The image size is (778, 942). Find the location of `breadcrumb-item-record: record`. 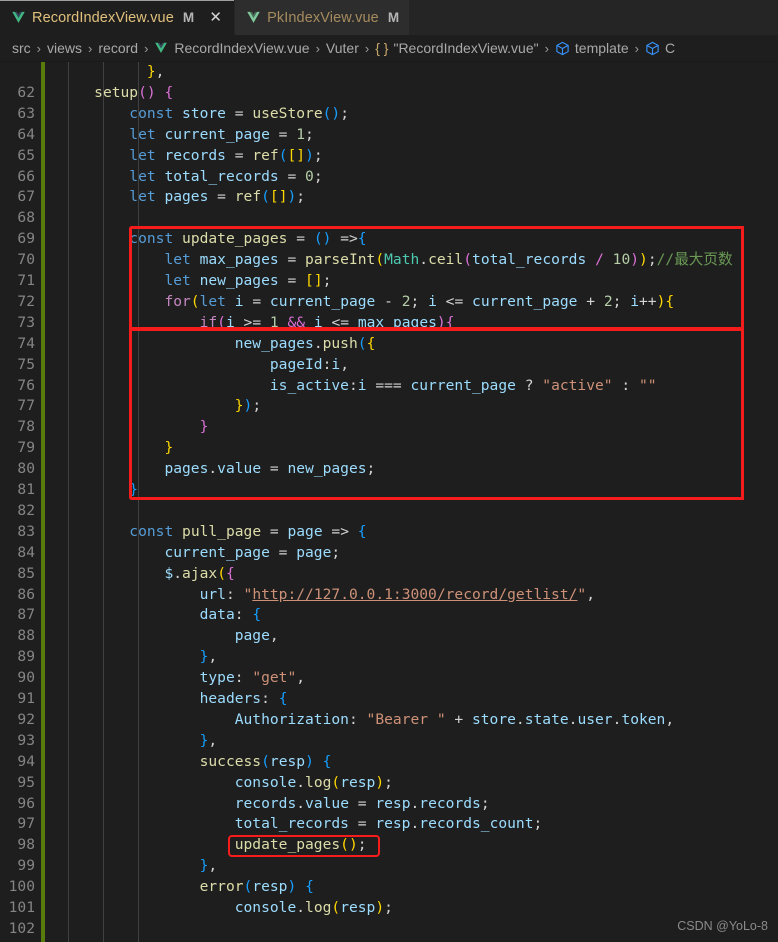

breadcrumb-item-record: record is located at coordinates (118, 48).